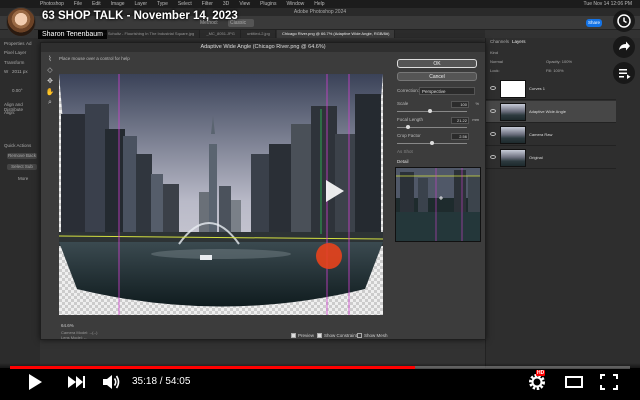 This screenshot has width=640, height=400. What do you see at coordinates (96, 4) in the screenshot?
I see `menu-item: Edit` at bounding box center [96, 4].